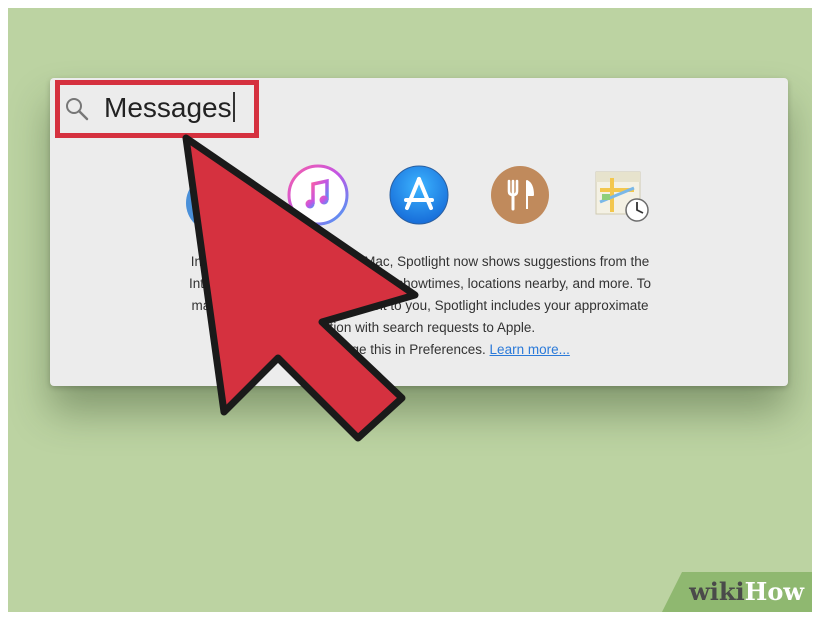  What do you see at coordinates (774, 591) in the screenshot?
I see `wikihow-logo-how: How` at bounding box center [774, 591].